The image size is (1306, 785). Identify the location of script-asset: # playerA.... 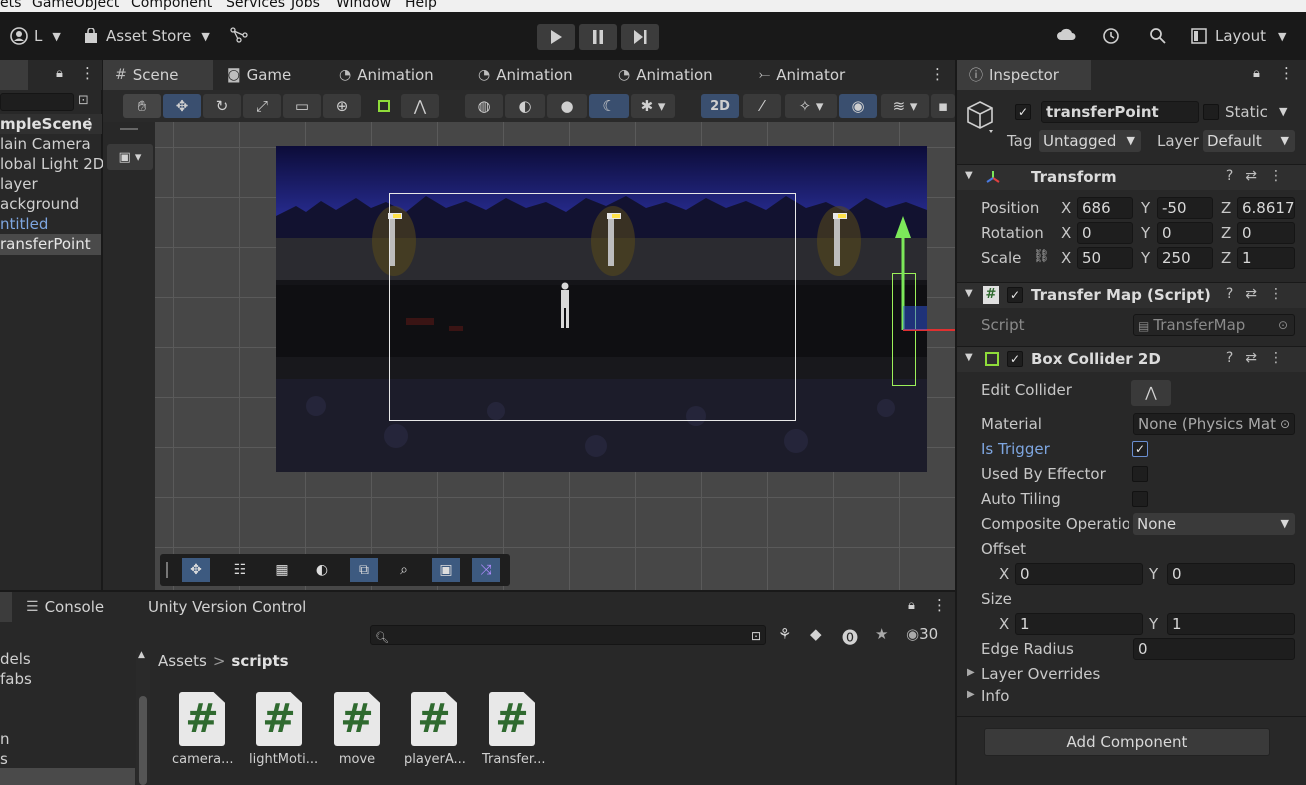
(435, 729).